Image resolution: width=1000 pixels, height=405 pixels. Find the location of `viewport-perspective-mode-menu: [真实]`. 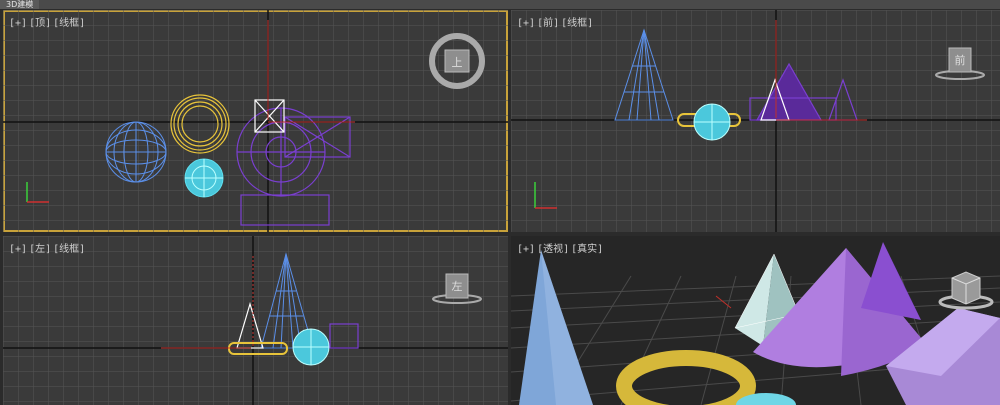

viewport-perspective-mode-menu: [真实] is located at coordinates (587, 249).